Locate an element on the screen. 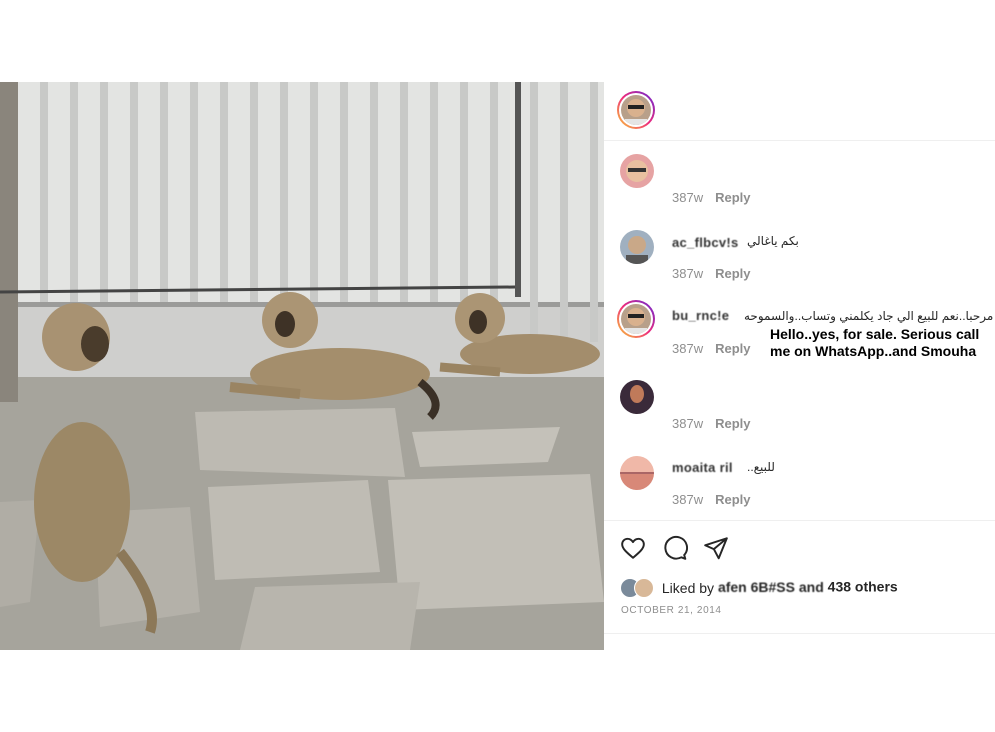 The width and height of the screenshot is (995, 732). share-icon is located at coordinates (716, 548).